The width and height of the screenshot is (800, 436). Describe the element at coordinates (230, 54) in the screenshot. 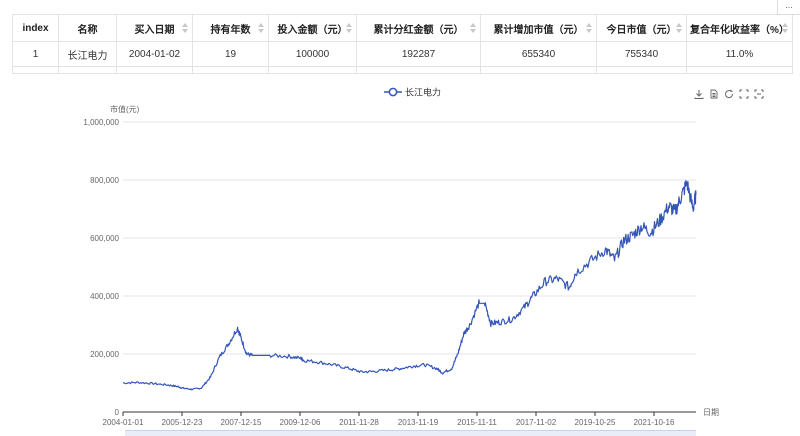

I see `table-cell: 19` at that location.